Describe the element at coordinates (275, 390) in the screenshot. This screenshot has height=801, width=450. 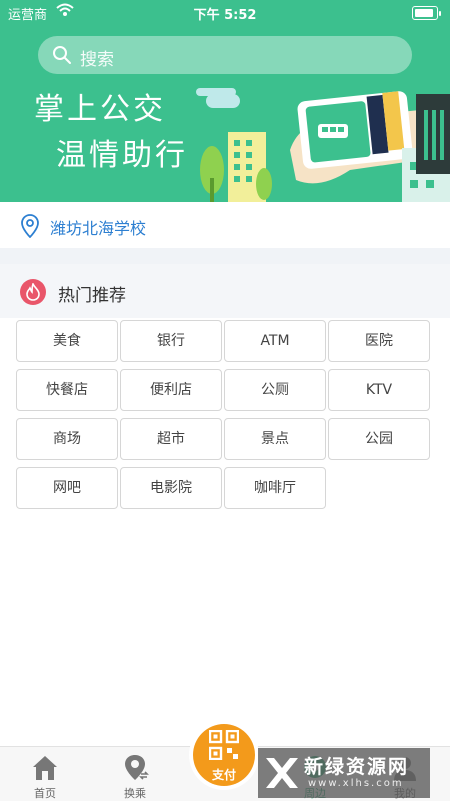
I see `category-item: 公厕` at that location.